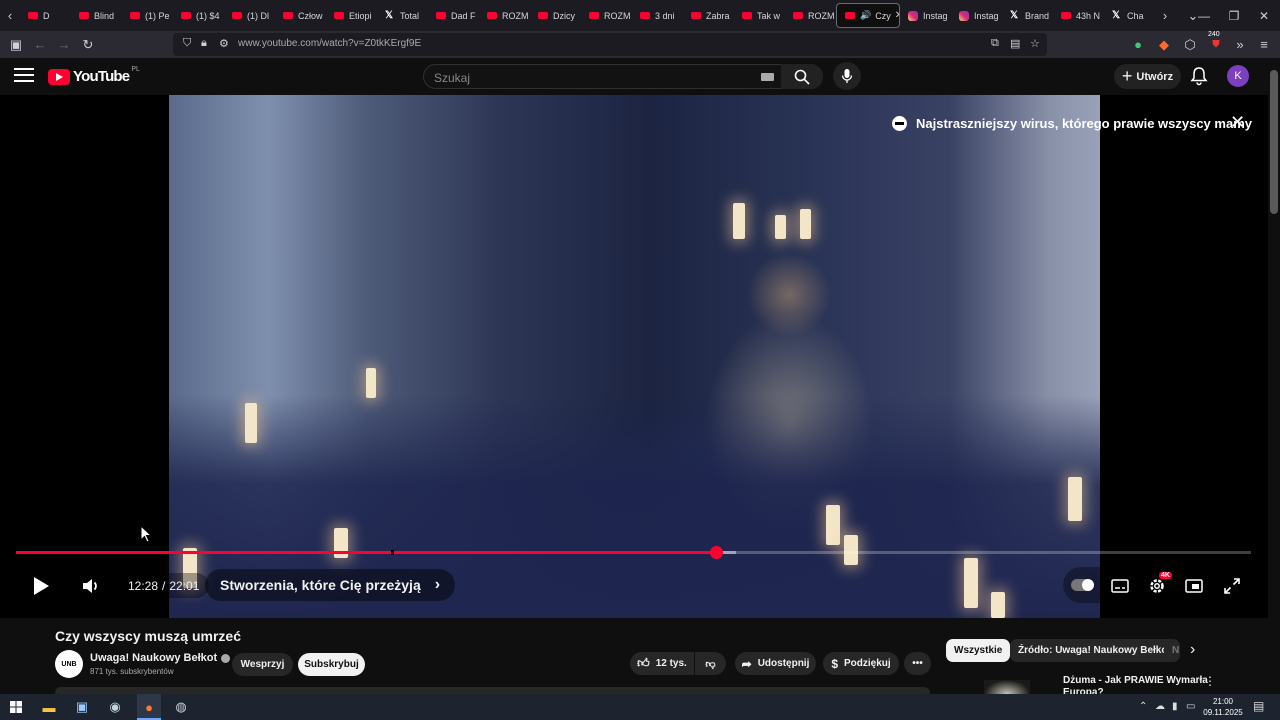  I want to click on autoplay-toggle, so click(1082, 585).